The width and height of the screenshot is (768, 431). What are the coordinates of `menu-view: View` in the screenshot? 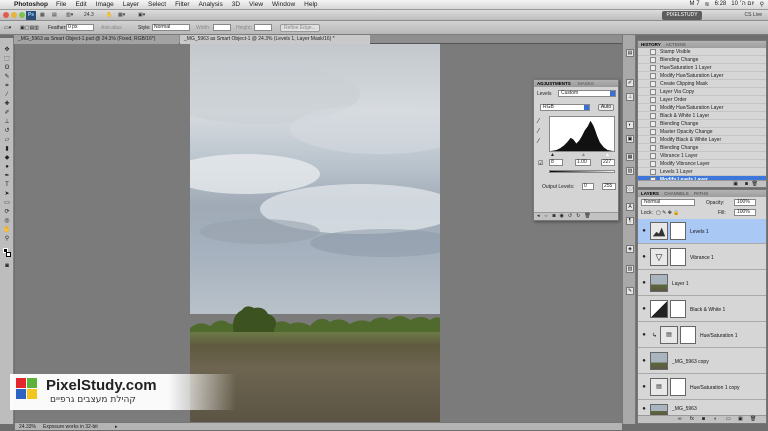 It's located at (256, 4).